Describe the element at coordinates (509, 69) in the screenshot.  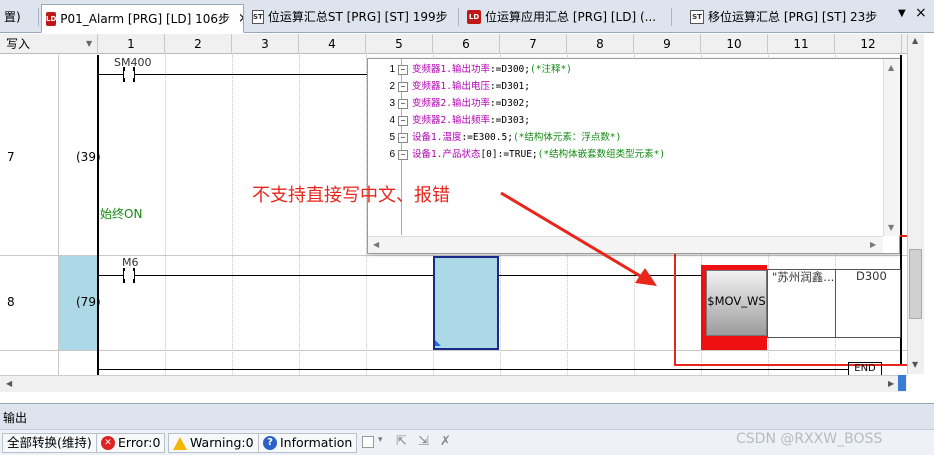
I see `code-token: :=D300;` at that location.